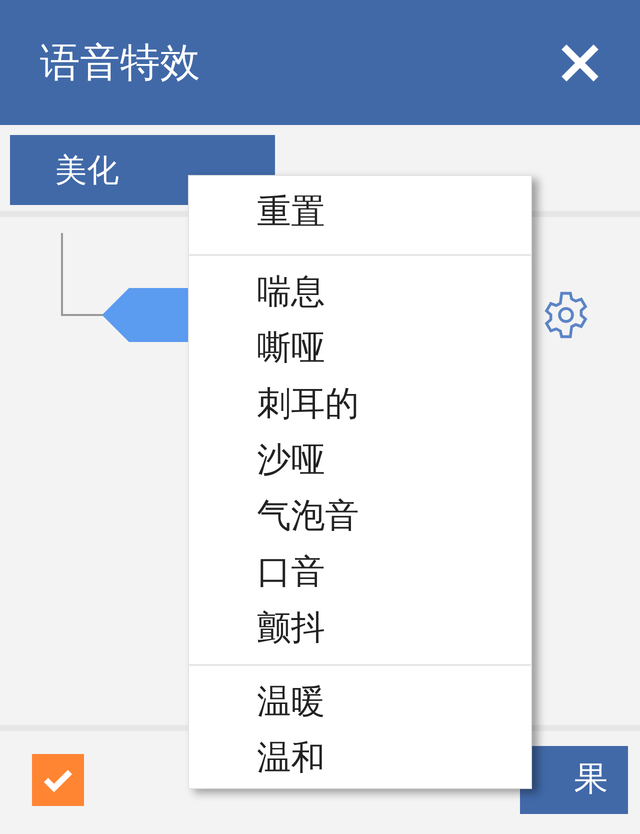 This screenshot has width=640, height=834. What do you see at coordinates (360, 348) in the screenshot?
I see `menu-item: 嘶哑` at bounding box center [360, 348].